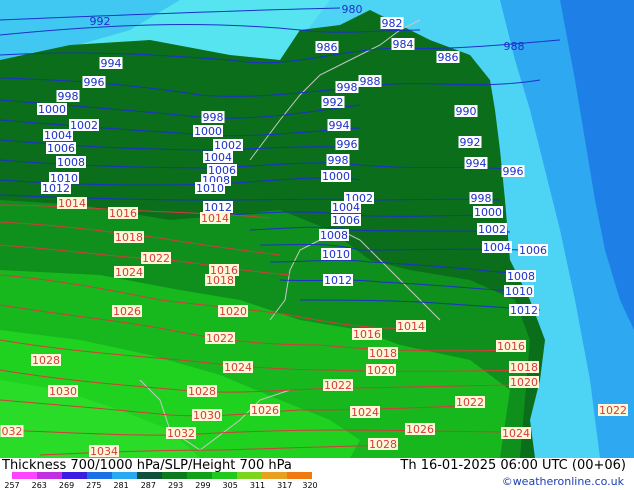  I want to click on isobar-label-text: 1010, so click(336, 254).